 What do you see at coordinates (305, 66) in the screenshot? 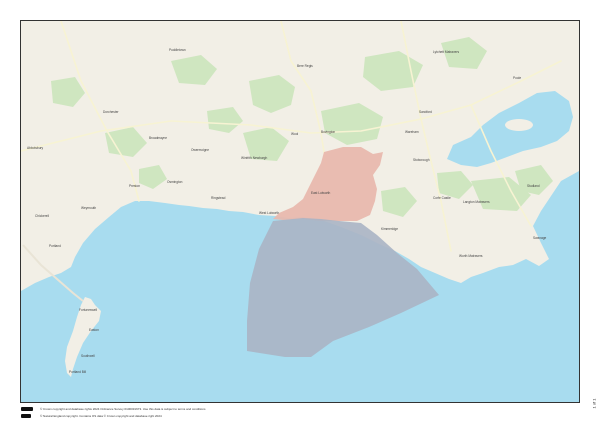
I see `label-bere-regis: Bere Regis` at bounding box center [305, 66].